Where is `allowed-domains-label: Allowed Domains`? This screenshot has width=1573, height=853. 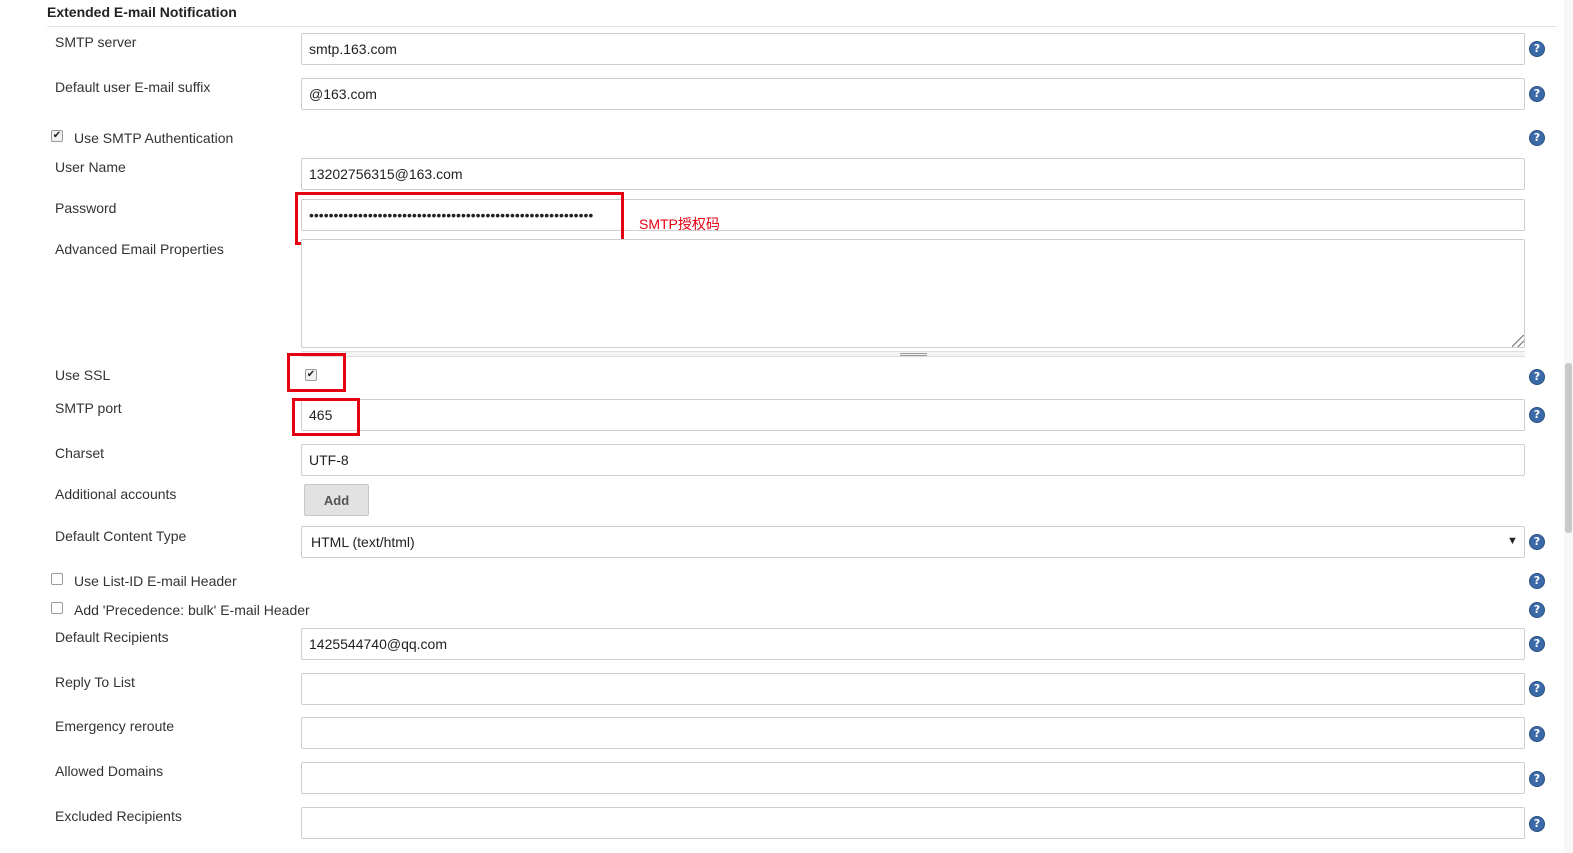 allowed-domains-label: Allowed Domains is located at coordinates (109, 771).